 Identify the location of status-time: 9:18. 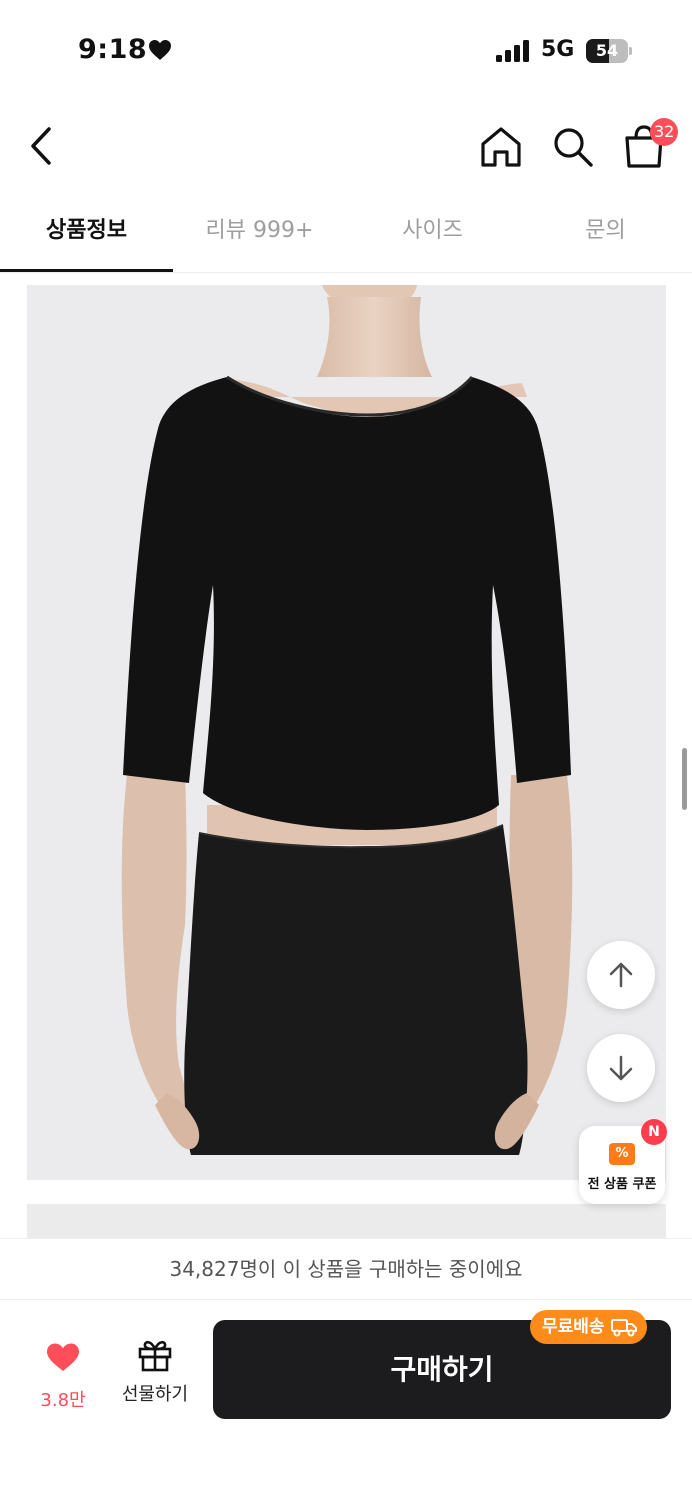
(113, 49).